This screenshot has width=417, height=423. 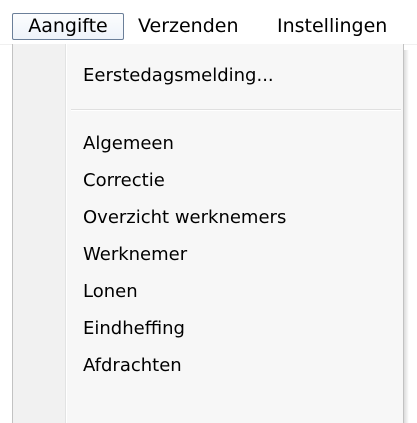 What do you see at coordinates (235, 329) in the screenshot?
I see `menu-item-eindheffing: Eindheffing` at bounding box center [235, 329].